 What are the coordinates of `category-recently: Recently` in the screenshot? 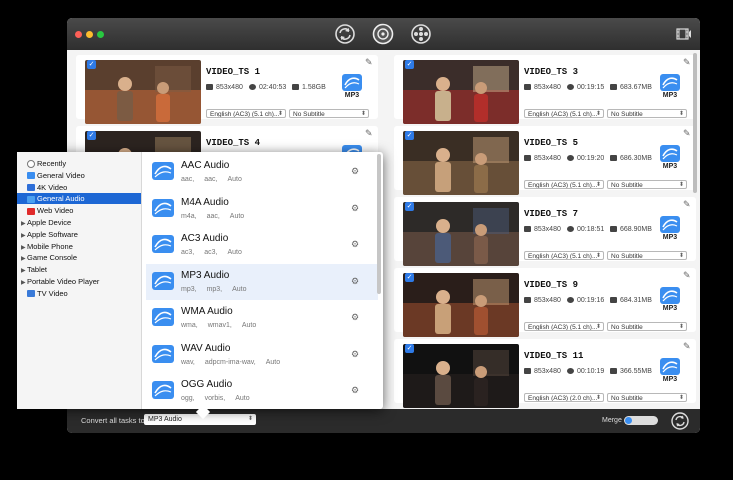 It's located at (79, 163).